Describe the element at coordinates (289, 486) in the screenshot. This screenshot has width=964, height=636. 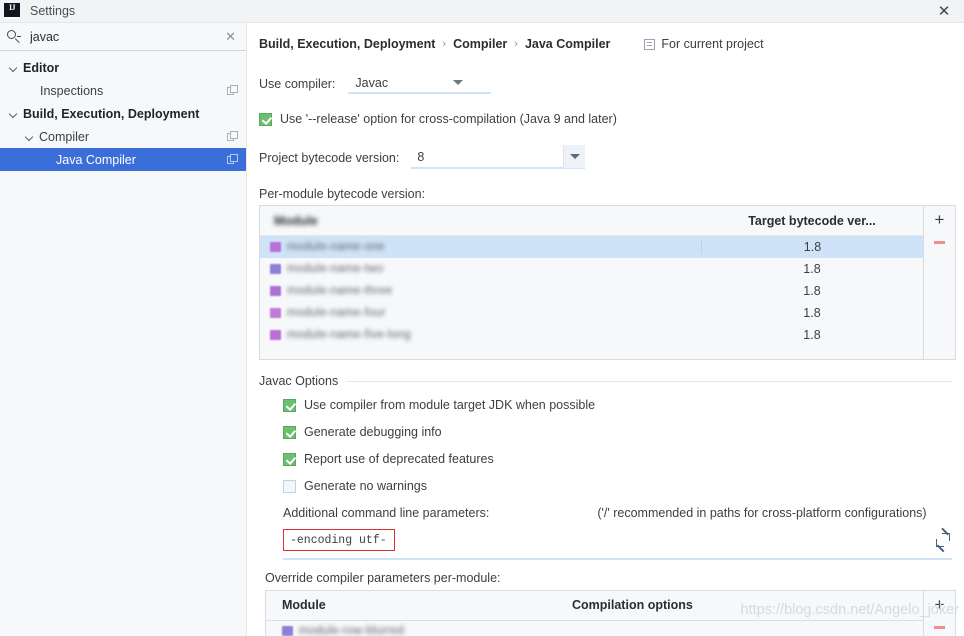
I see `option-no-warnings-checkbox` at that location.